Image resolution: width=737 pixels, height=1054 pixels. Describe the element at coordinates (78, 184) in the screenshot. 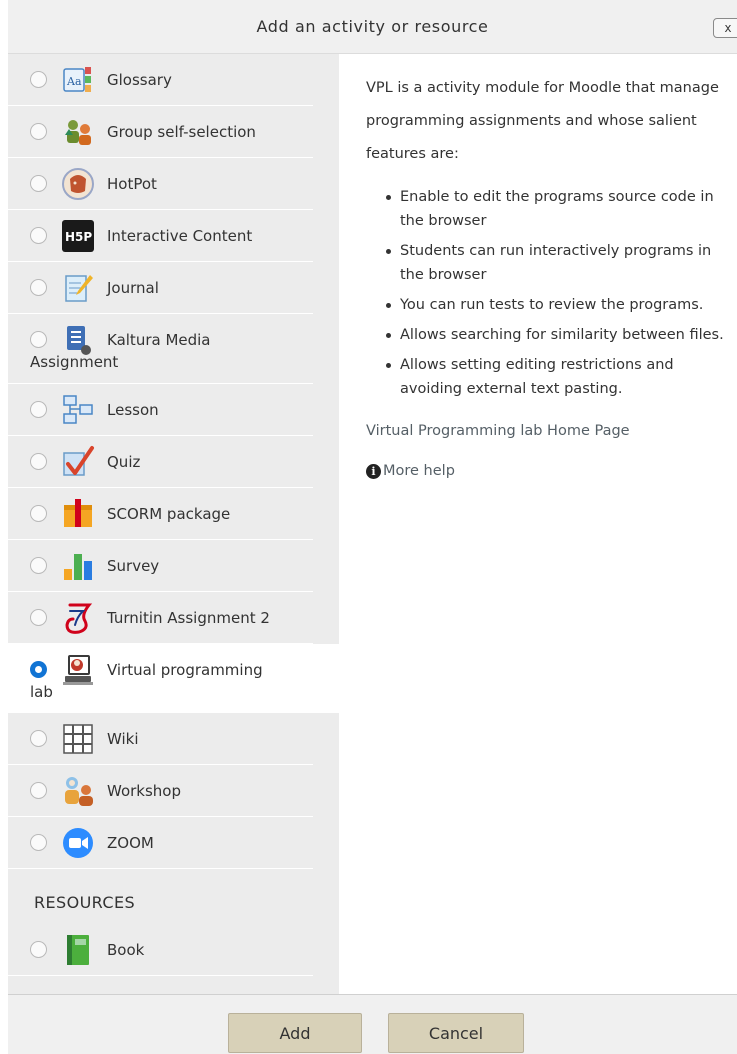

I see `hotpot-icon` at that location.